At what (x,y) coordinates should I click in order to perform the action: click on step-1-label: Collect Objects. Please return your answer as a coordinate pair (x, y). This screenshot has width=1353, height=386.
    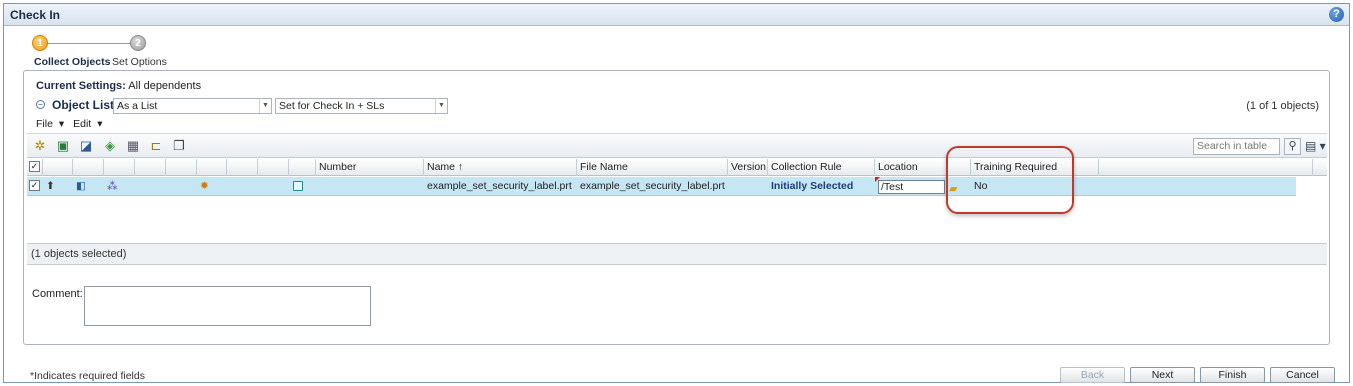
    Looking at the image, I should click on (72, 62).